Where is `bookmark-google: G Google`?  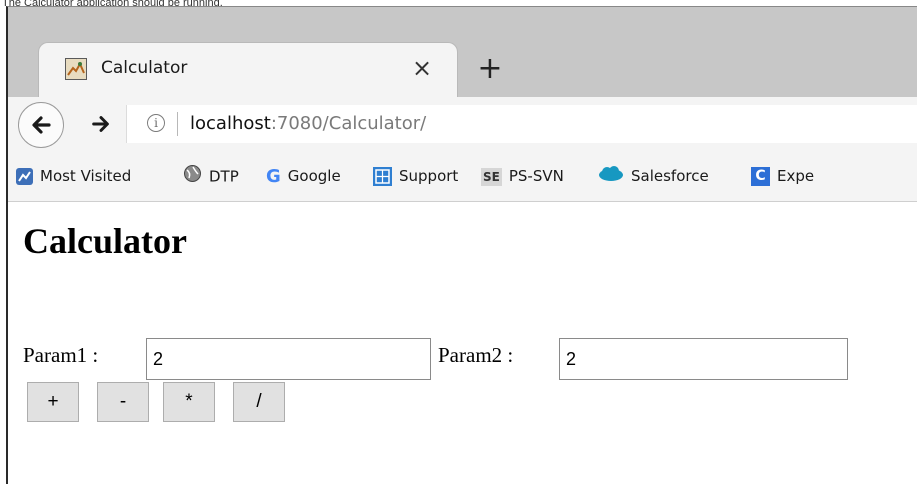
bookmark-google: G Google is located at coordinates (303, 176).